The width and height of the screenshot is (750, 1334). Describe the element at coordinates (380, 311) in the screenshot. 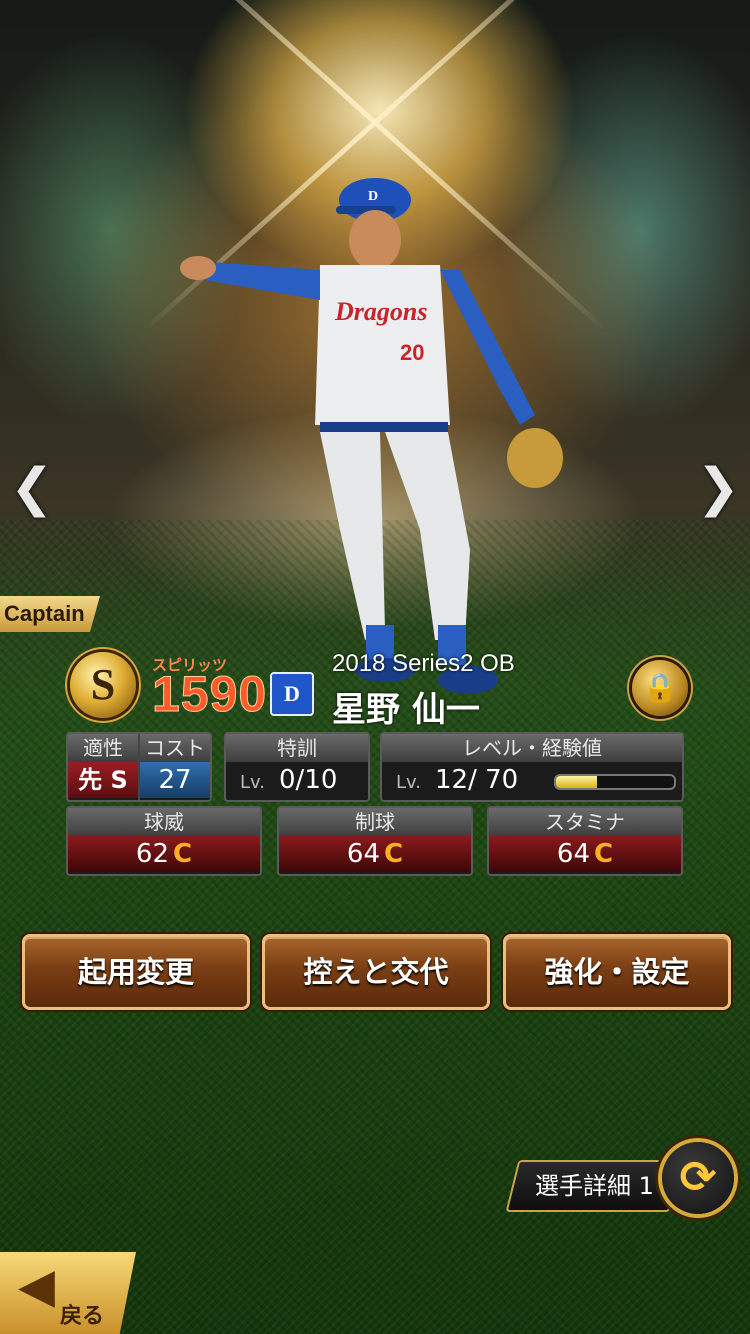

I see `svg-text: Dragons` at that location.